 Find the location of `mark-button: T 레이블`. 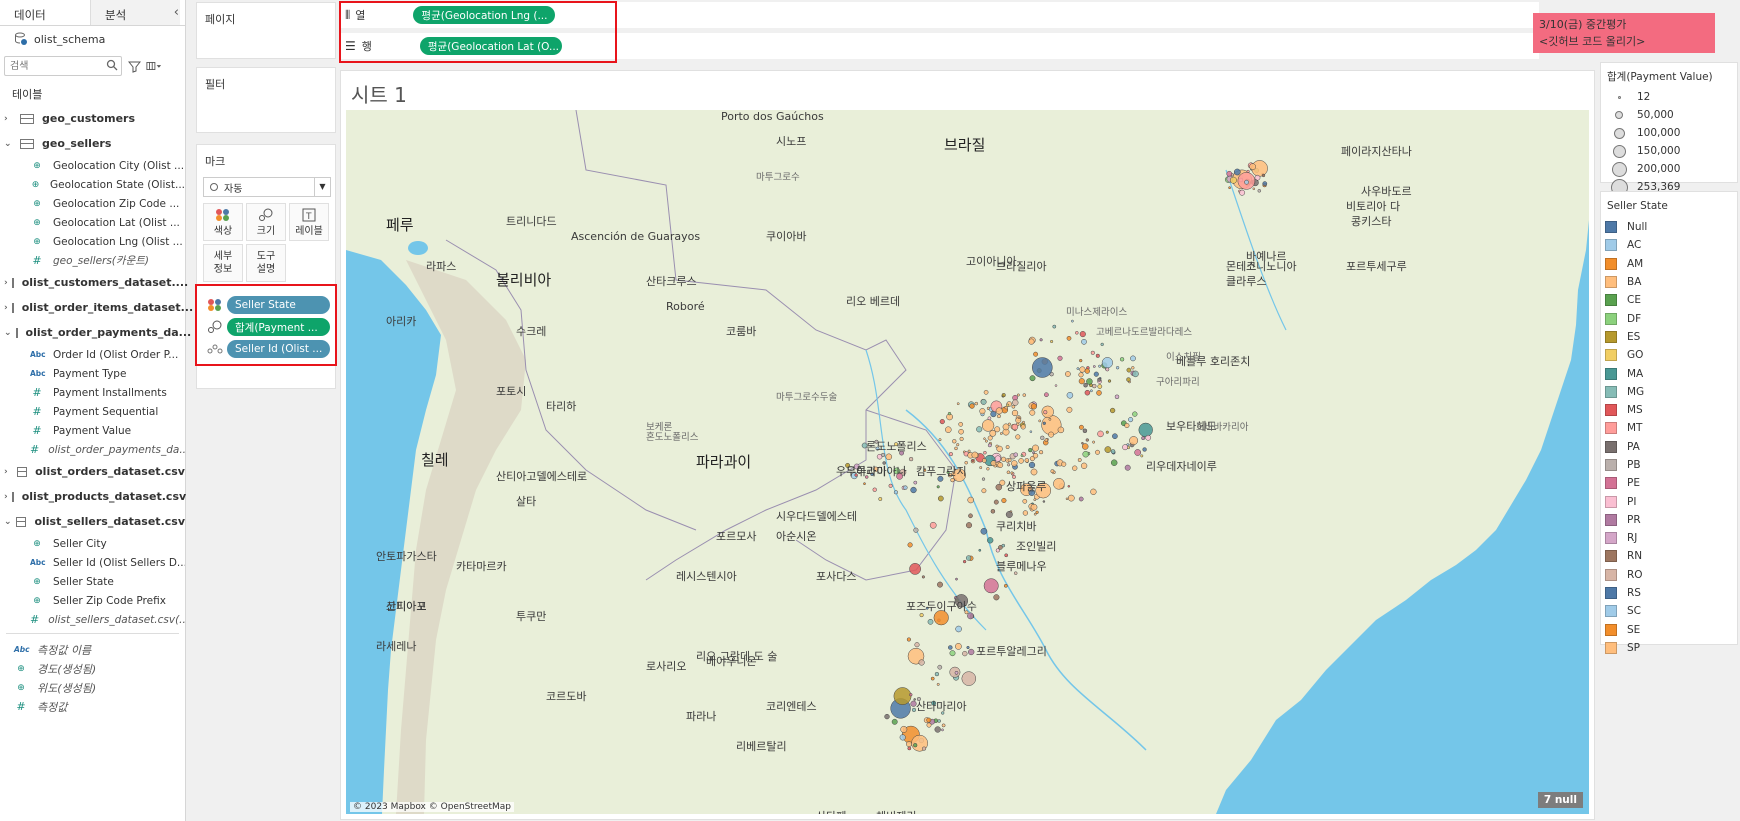

mark-button: T 레이블 is located at coordinates (309, 222).